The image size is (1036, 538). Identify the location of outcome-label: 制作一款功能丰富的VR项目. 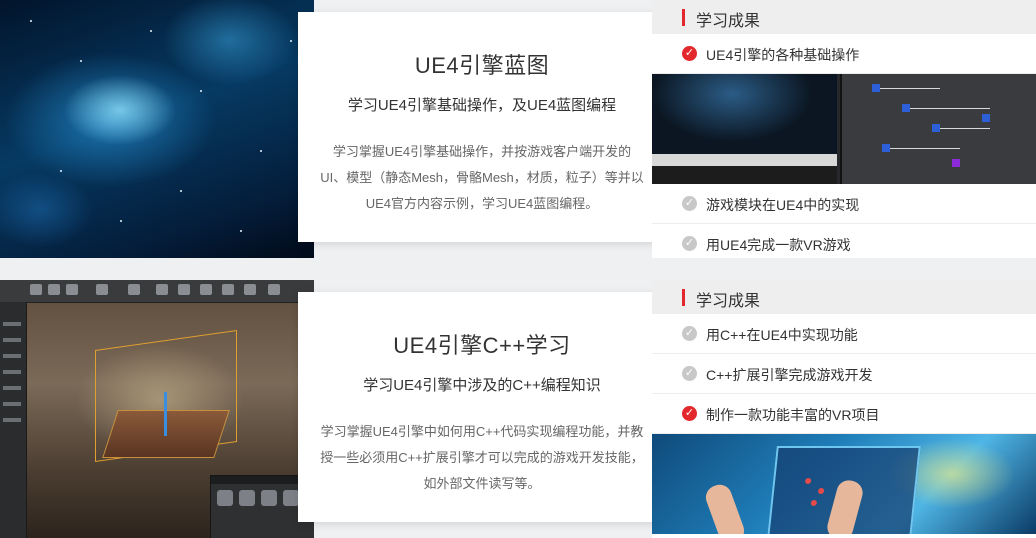
(793, 415).